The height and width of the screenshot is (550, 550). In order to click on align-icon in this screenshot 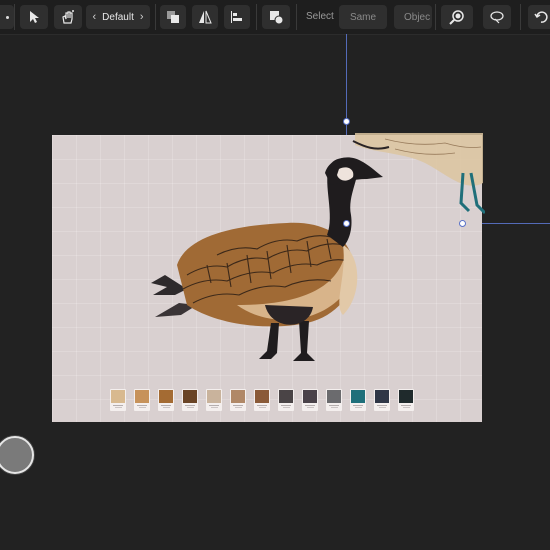, I will do `click(236, 17)`.